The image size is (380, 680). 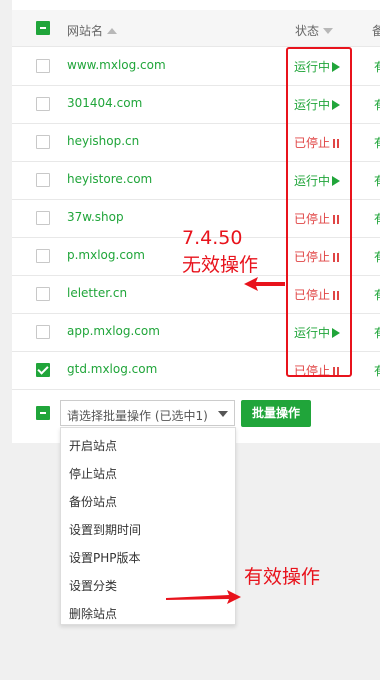 I want to click on menu-item-stop-site: 停止站点, so click(x=93, y=473).